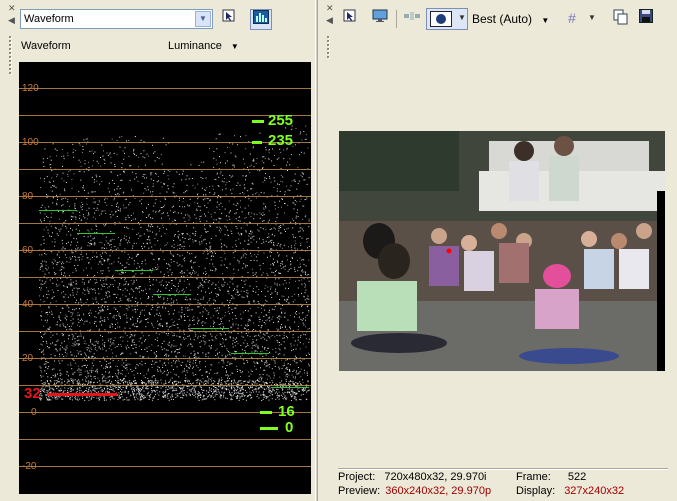 This screenshot has width=677, height=501. What do you see at coordinates (28, 196) in the screenshot?
I see `y-tick-label: 80` at bounding box center [28, 196].